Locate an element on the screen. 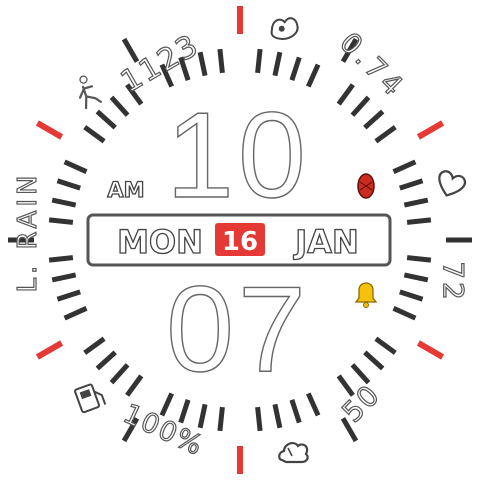  walking-person-icon is located at coordinates (90, 92).